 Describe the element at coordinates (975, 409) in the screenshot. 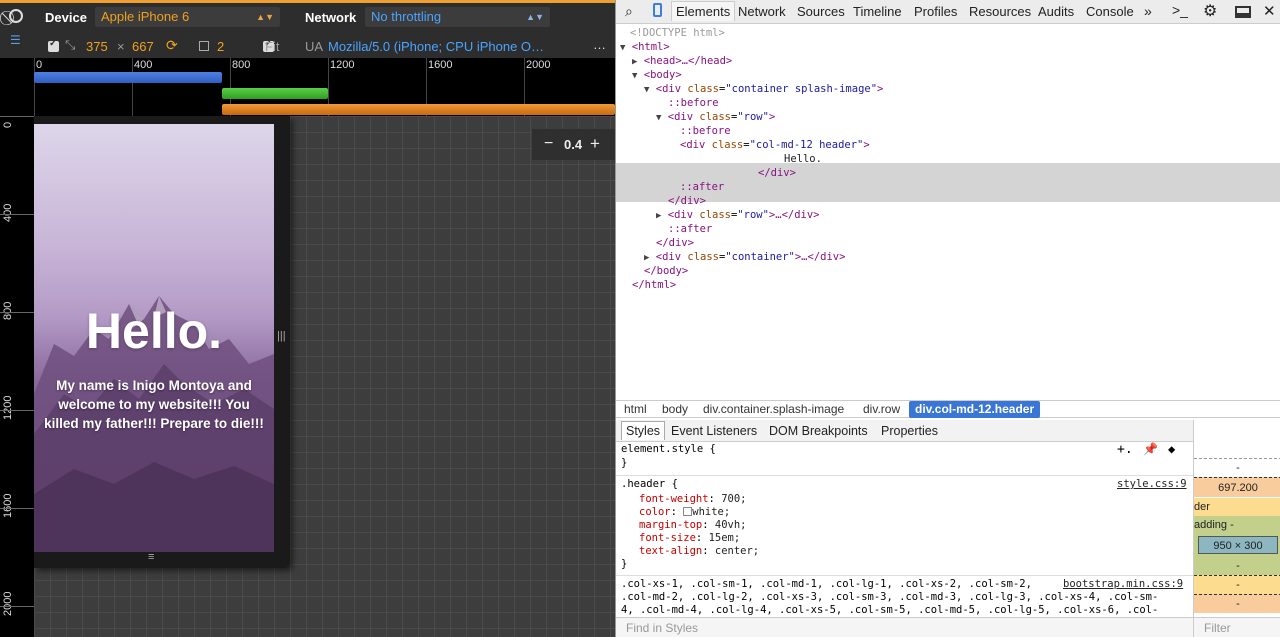

I see `breadcrumb-item-selected: div.col-md-12.header` at that location.